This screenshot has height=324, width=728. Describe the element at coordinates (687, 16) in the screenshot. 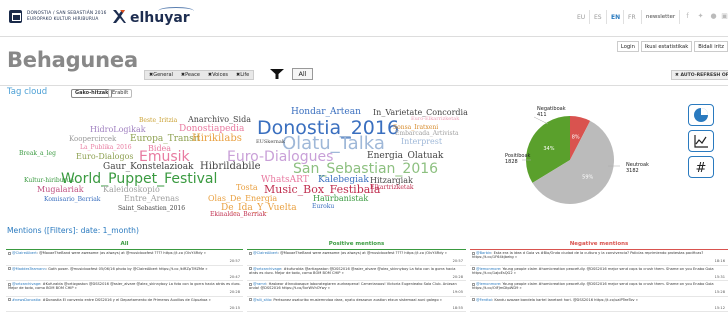

I see `facebook-icon: f` at that location.